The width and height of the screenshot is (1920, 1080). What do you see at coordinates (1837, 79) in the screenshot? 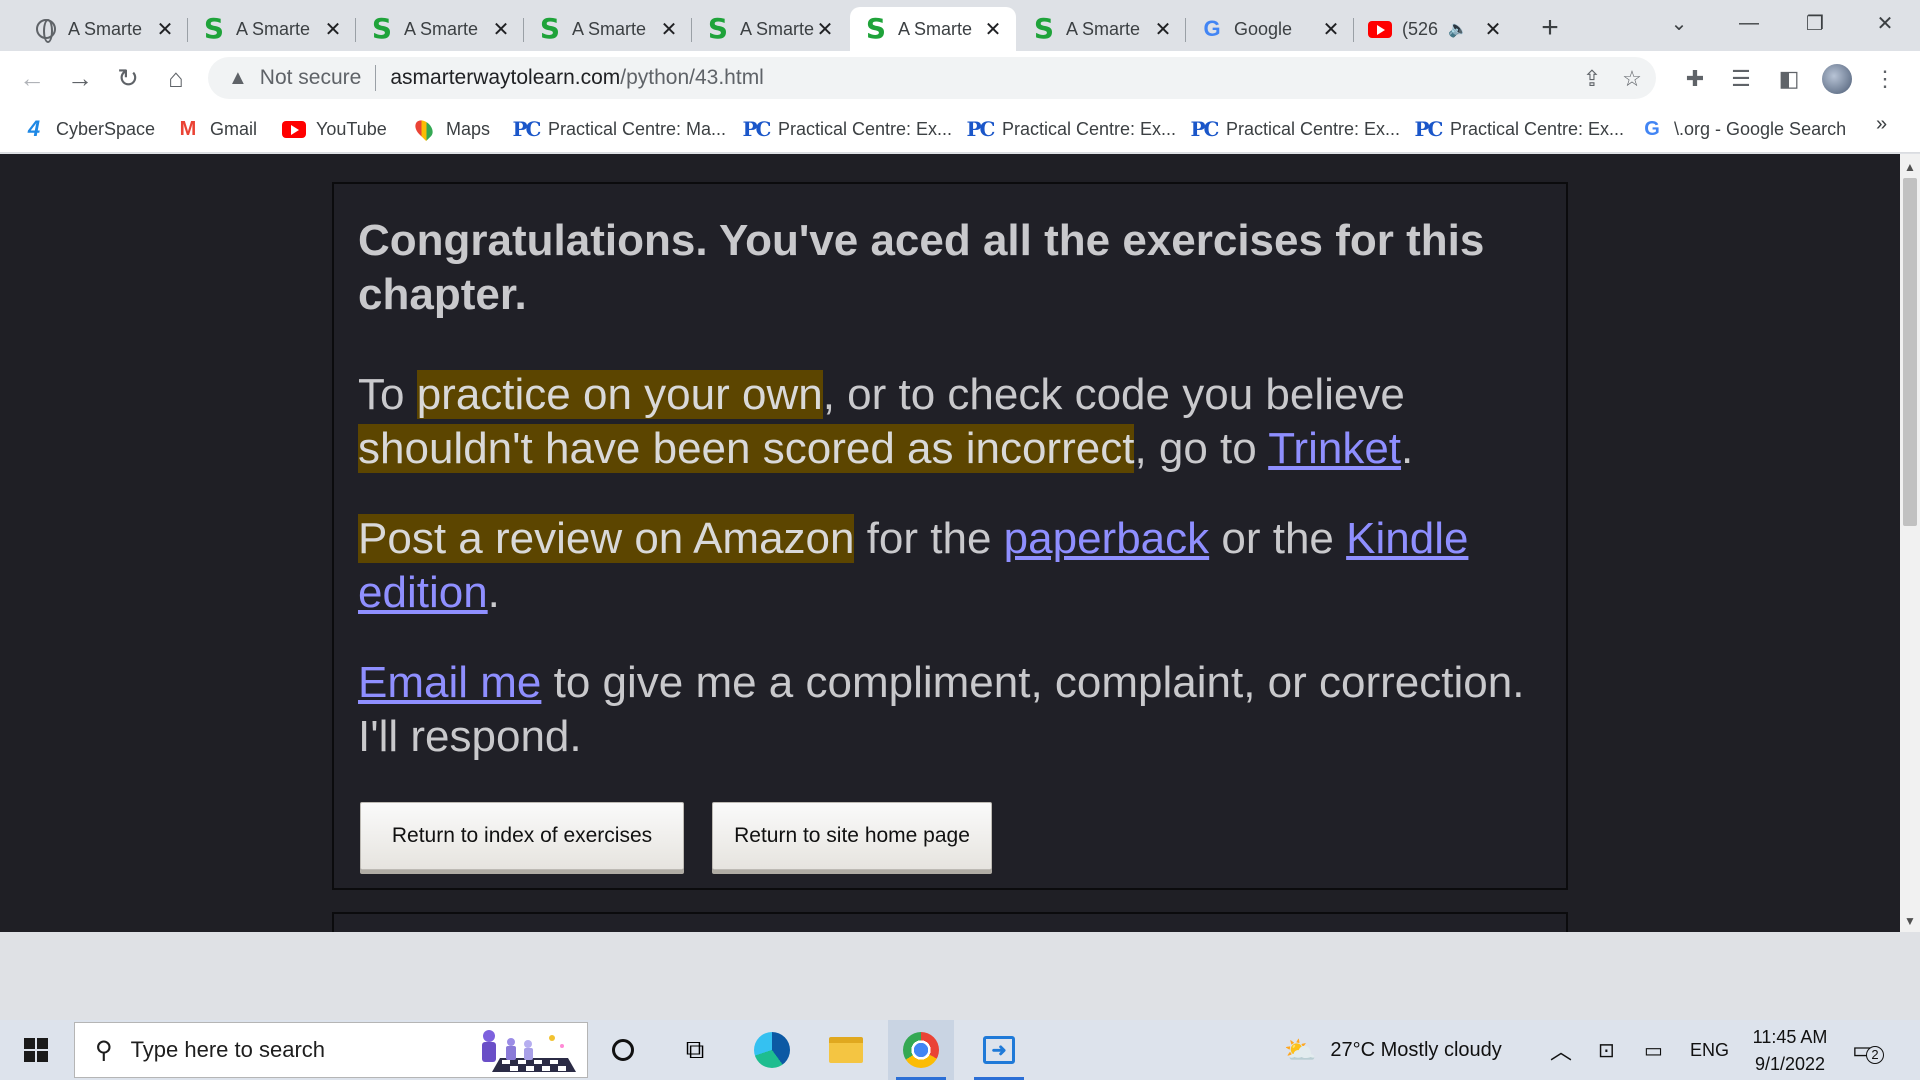
I see `profile-avatar` at bounding box center [1837, 79].